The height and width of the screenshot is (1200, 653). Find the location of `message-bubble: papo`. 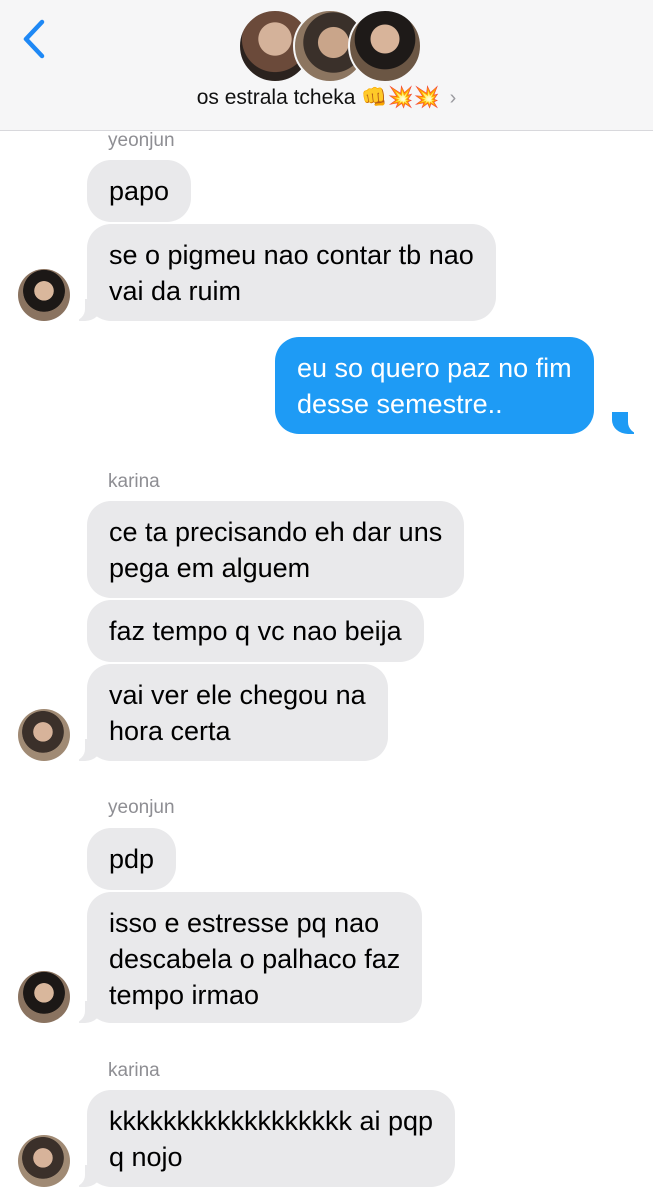

message-bubble: papo is located at coordinates (139, 191).